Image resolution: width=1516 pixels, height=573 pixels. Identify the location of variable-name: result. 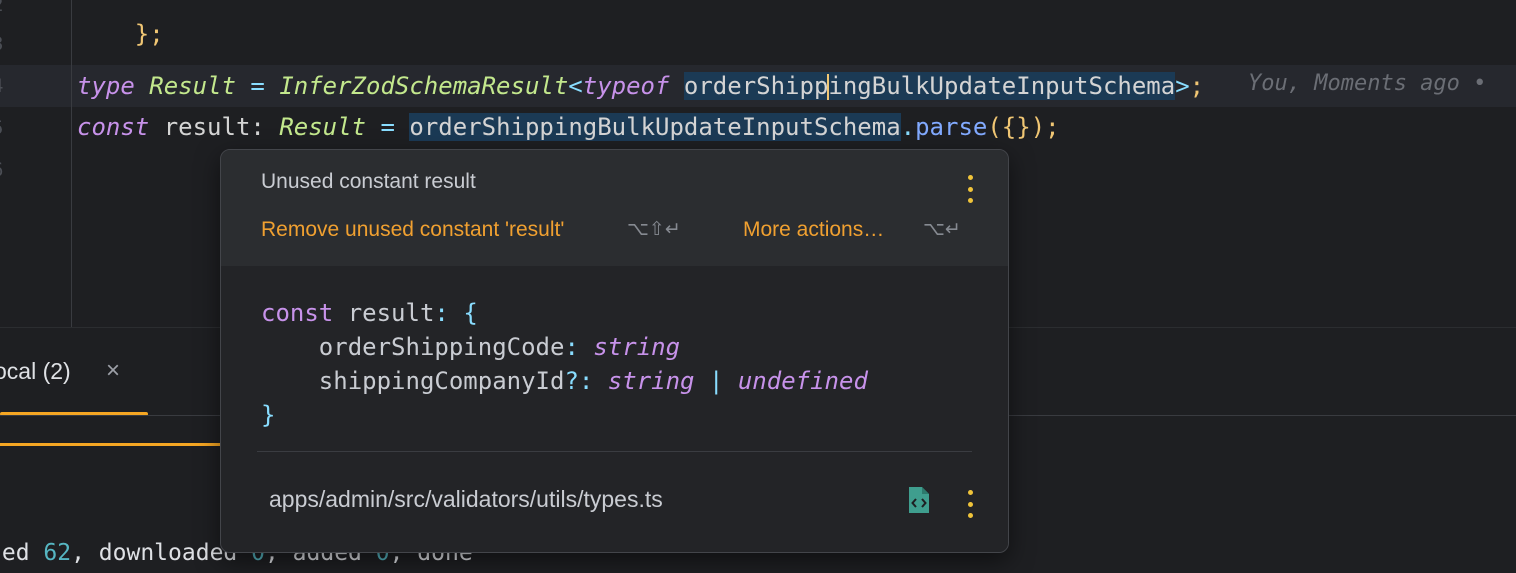
(207, 127).